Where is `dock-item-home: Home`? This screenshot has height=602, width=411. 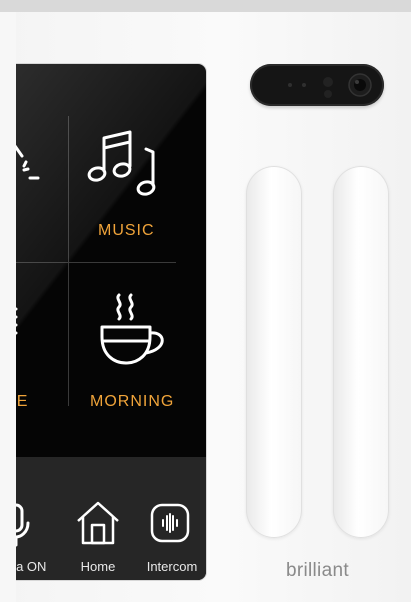
dock-item-home: Home is located at coordinates (98, 525).